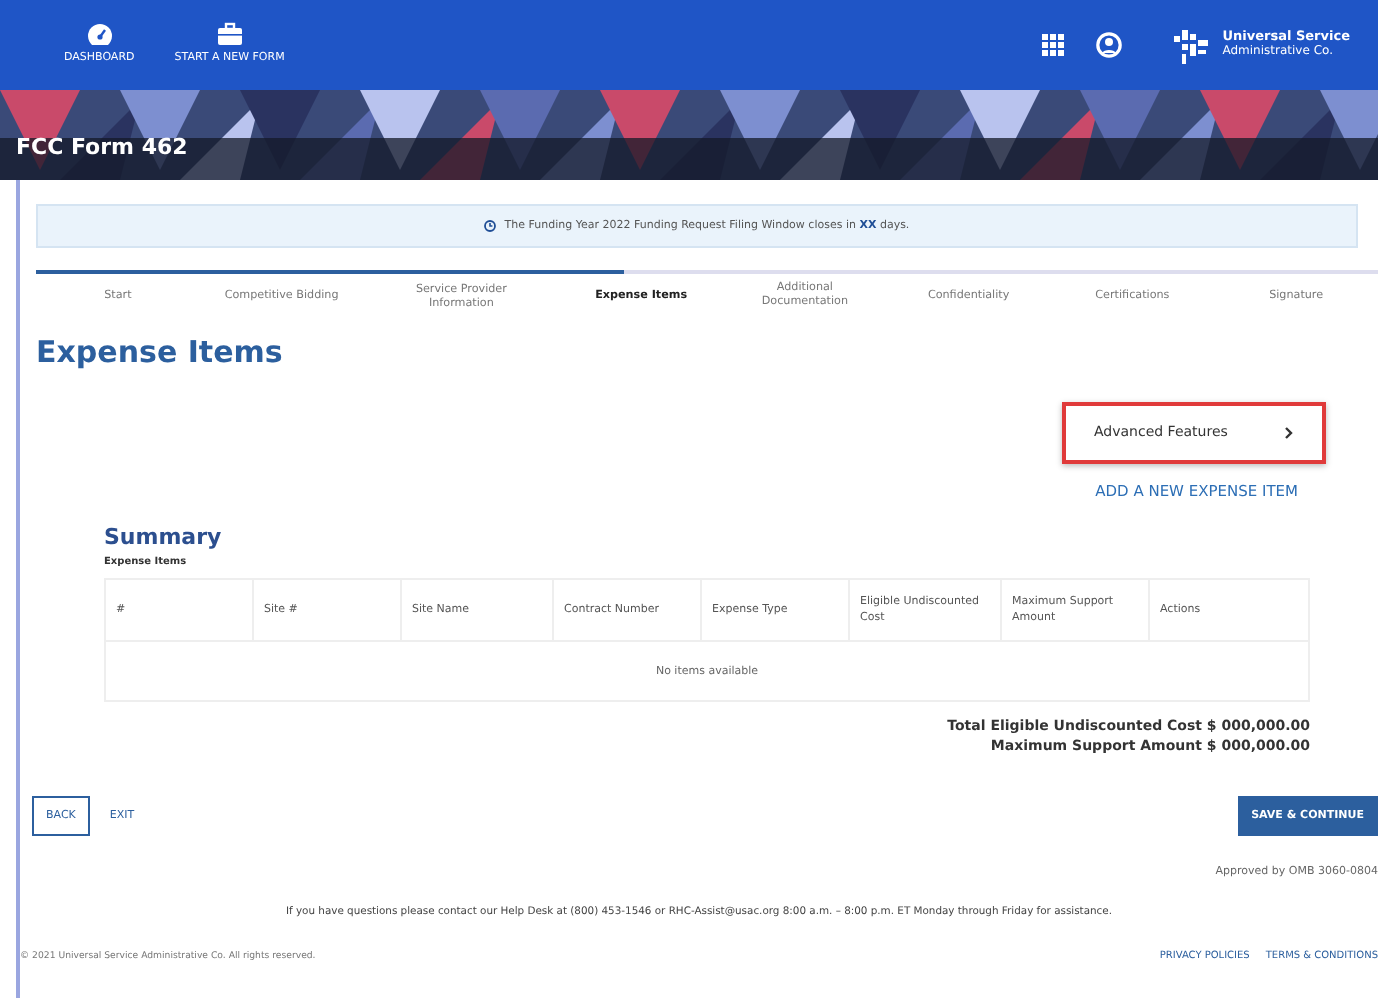  Describe the element at coordinates (490, 226) in the screenshot. I see `clock-icon` at that location.